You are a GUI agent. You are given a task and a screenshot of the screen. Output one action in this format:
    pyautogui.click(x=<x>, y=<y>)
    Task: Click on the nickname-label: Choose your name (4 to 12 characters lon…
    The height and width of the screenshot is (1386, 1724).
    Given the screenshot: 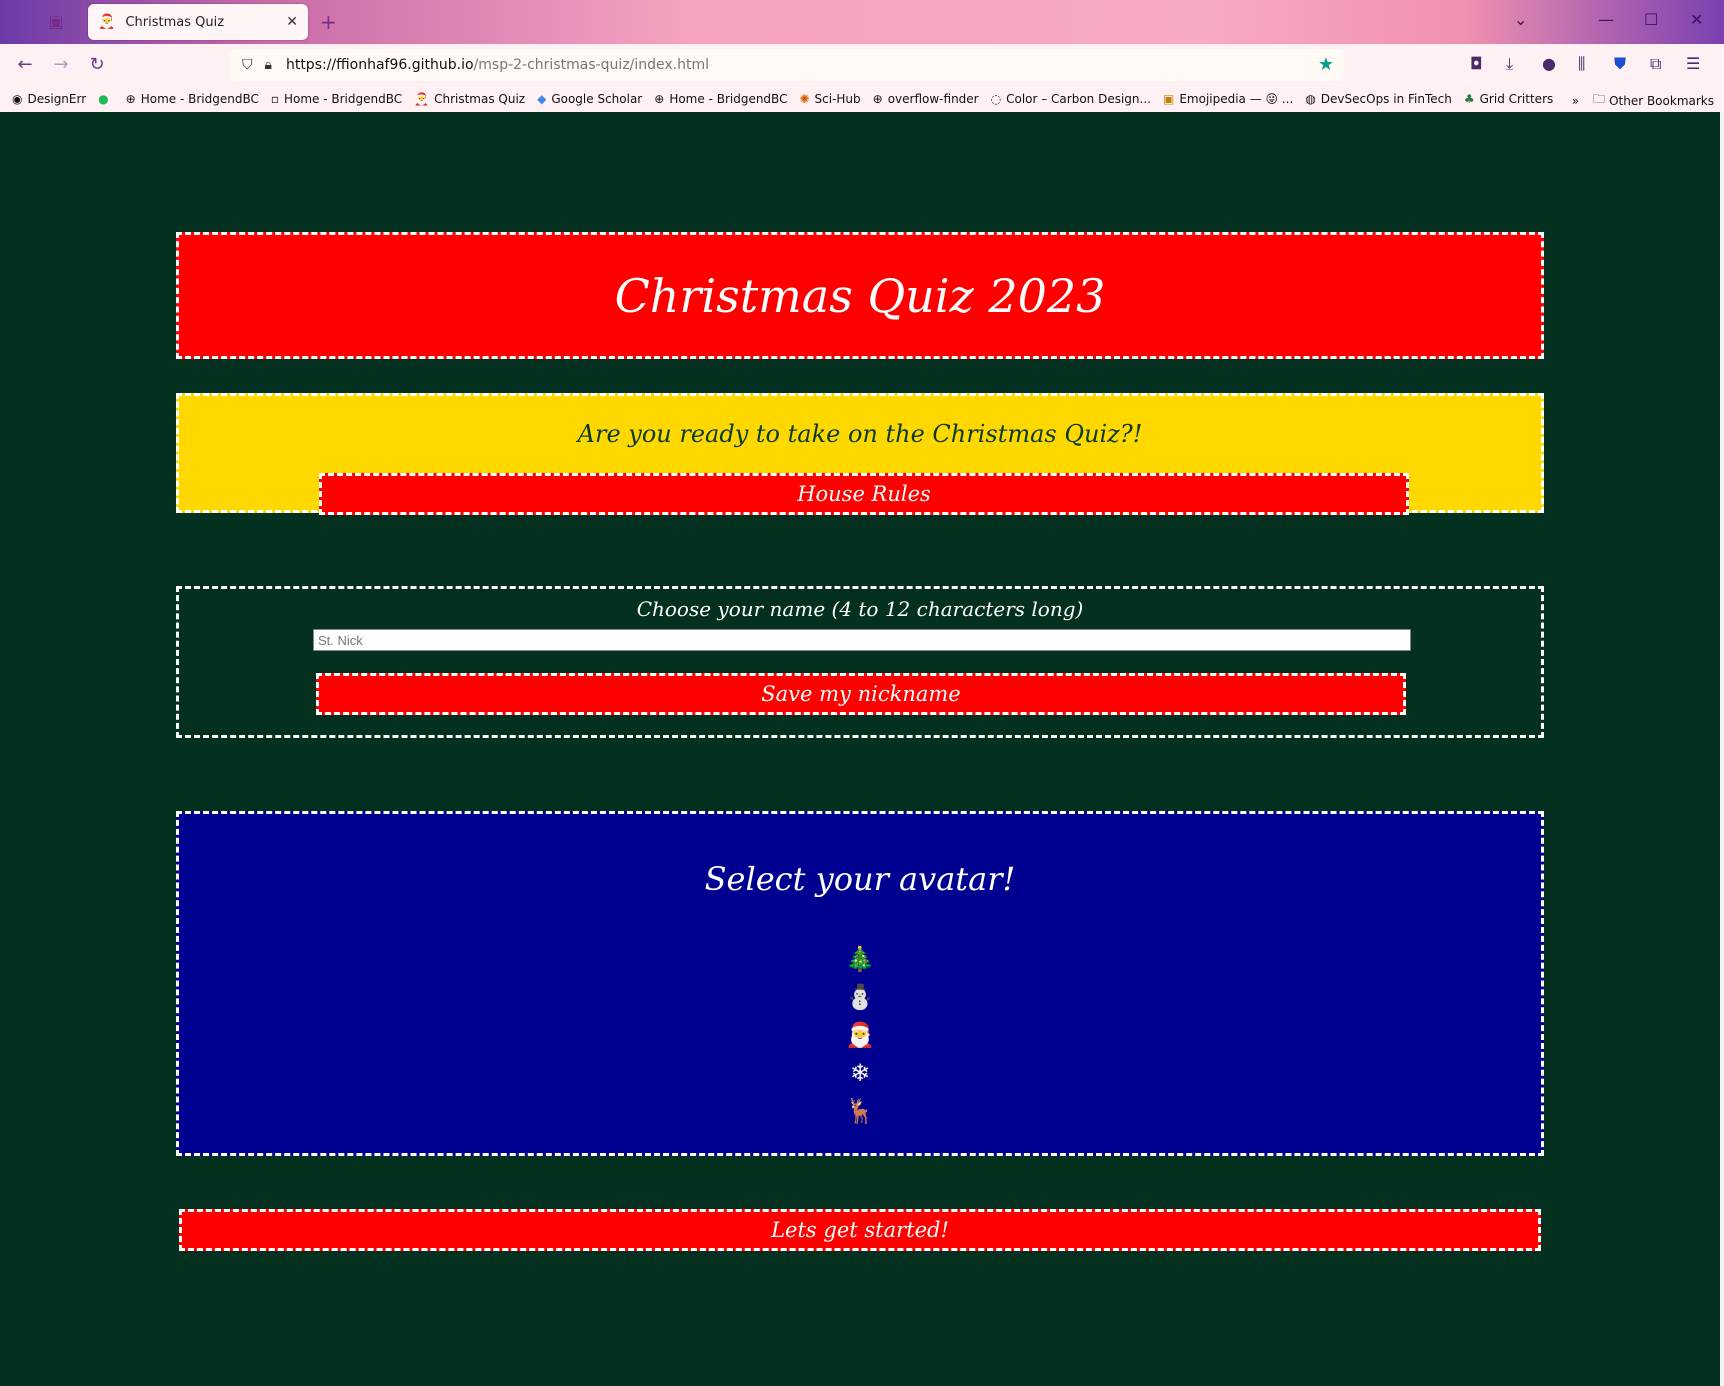 What is the action you would take?
    pyautogui.click(x=860, y=609)
    